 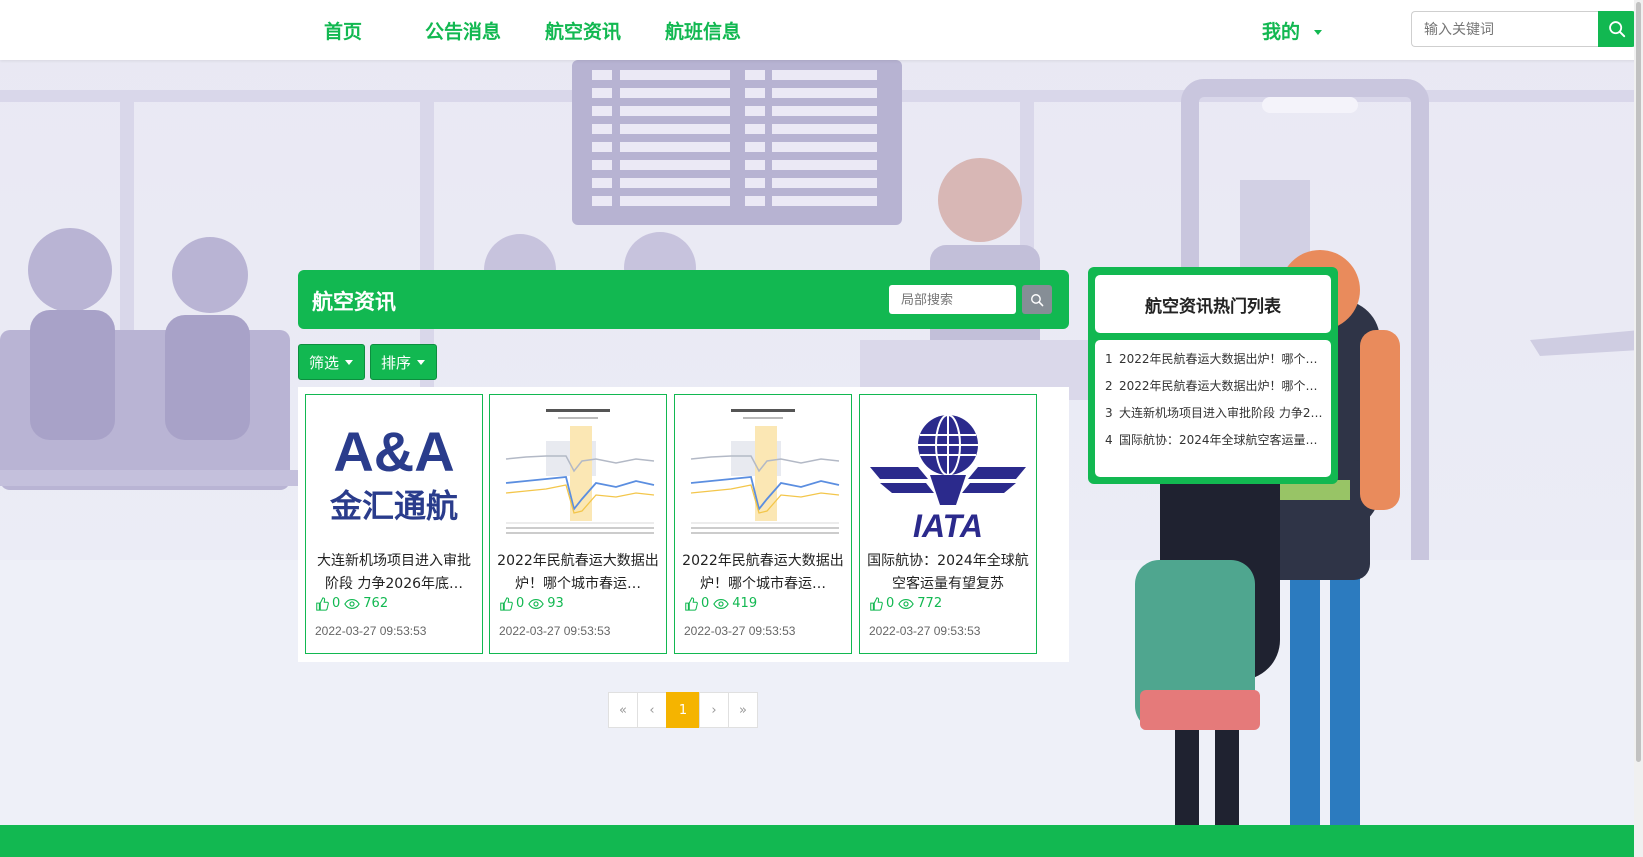 I want to click on pagination: « ‹ 1 › », so click(x=683, y=710).